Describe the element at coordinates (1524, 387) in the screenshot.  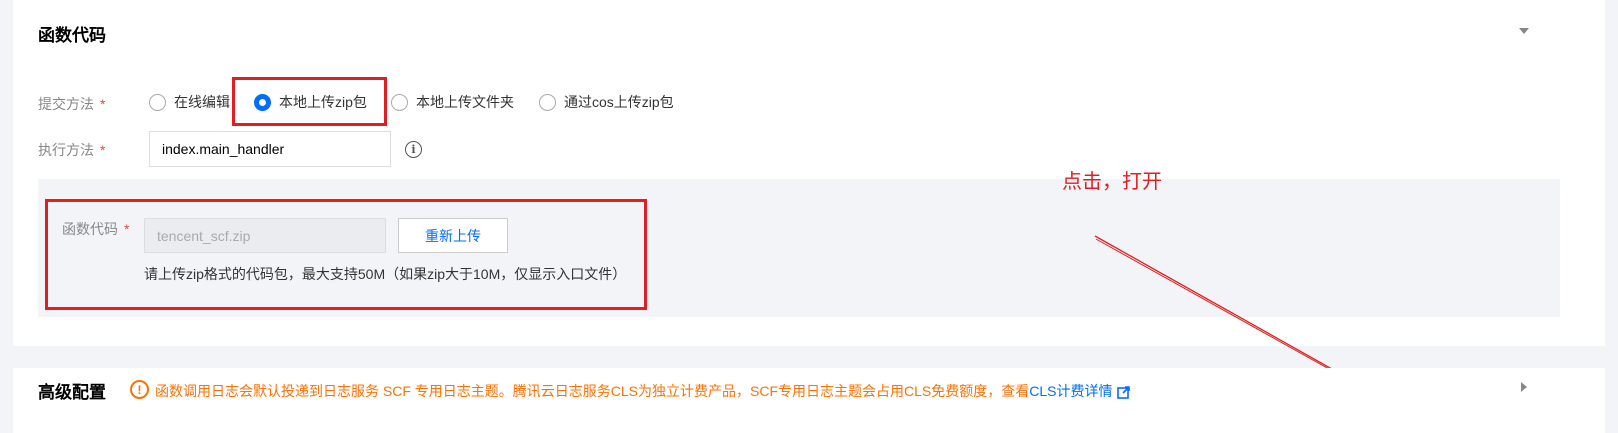
I see `expand-caret-icon` at that location.